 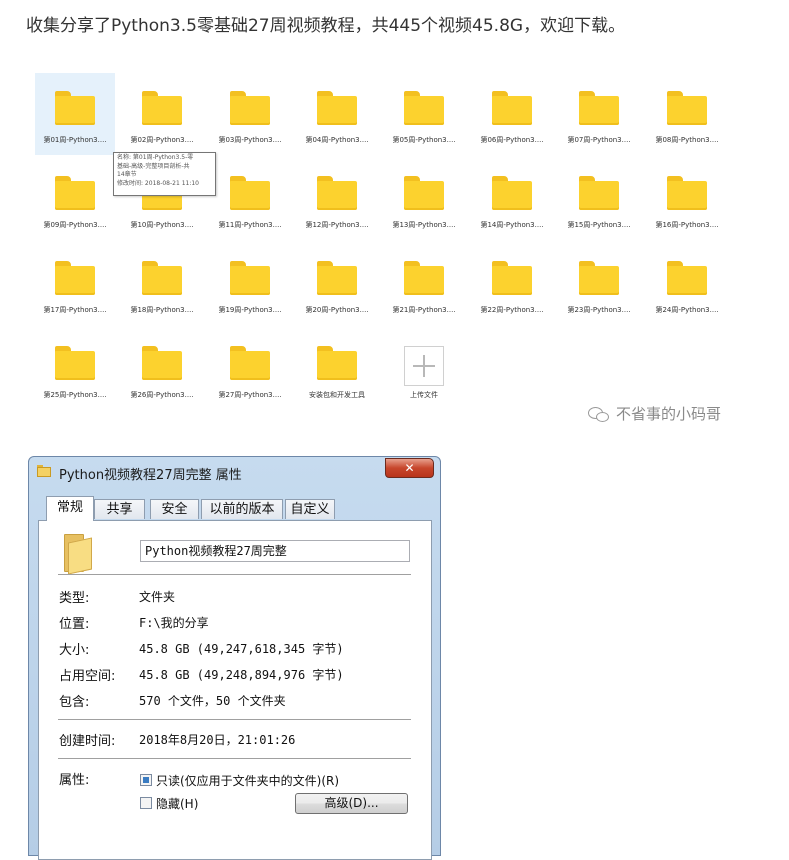 What do you see at coordinates (599, 414) in the screenshot?
I see `wechat-icon` at bounding box center [599, 414].